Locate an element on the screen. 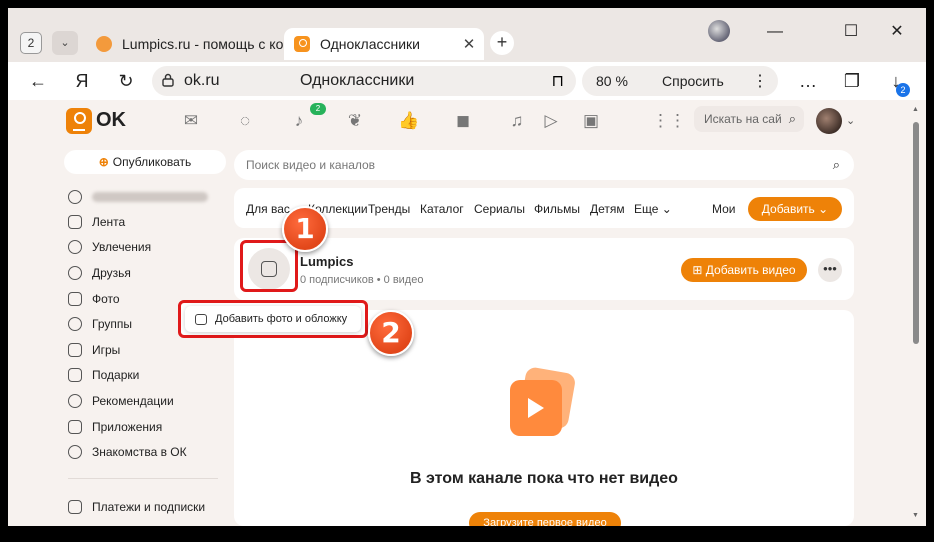 This screenshot has width=934, height=542. sidebar-item-dating: Знакомства в ОК is located at coordinates (127, 452).